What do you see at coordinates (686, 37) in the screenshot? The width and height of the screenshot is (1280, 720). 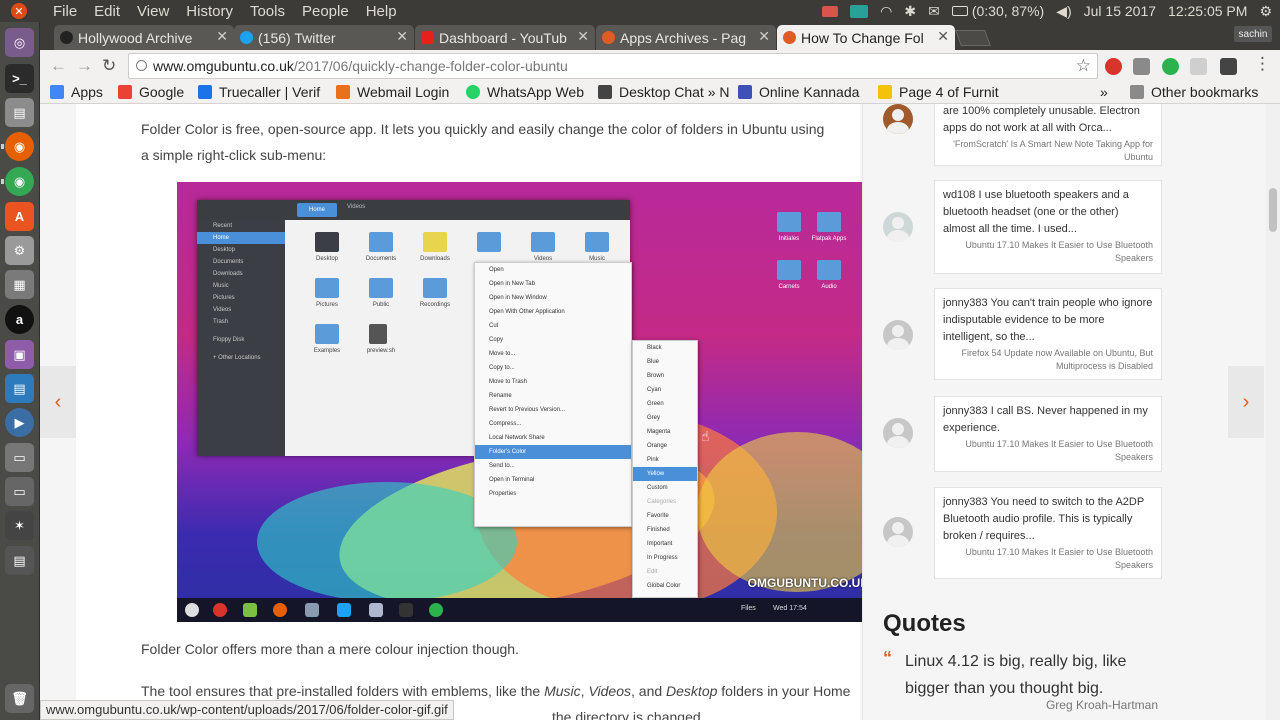 I see `tab-apps-archives: Apps Archives - Pag ✕` at bounding box center [686, 37].